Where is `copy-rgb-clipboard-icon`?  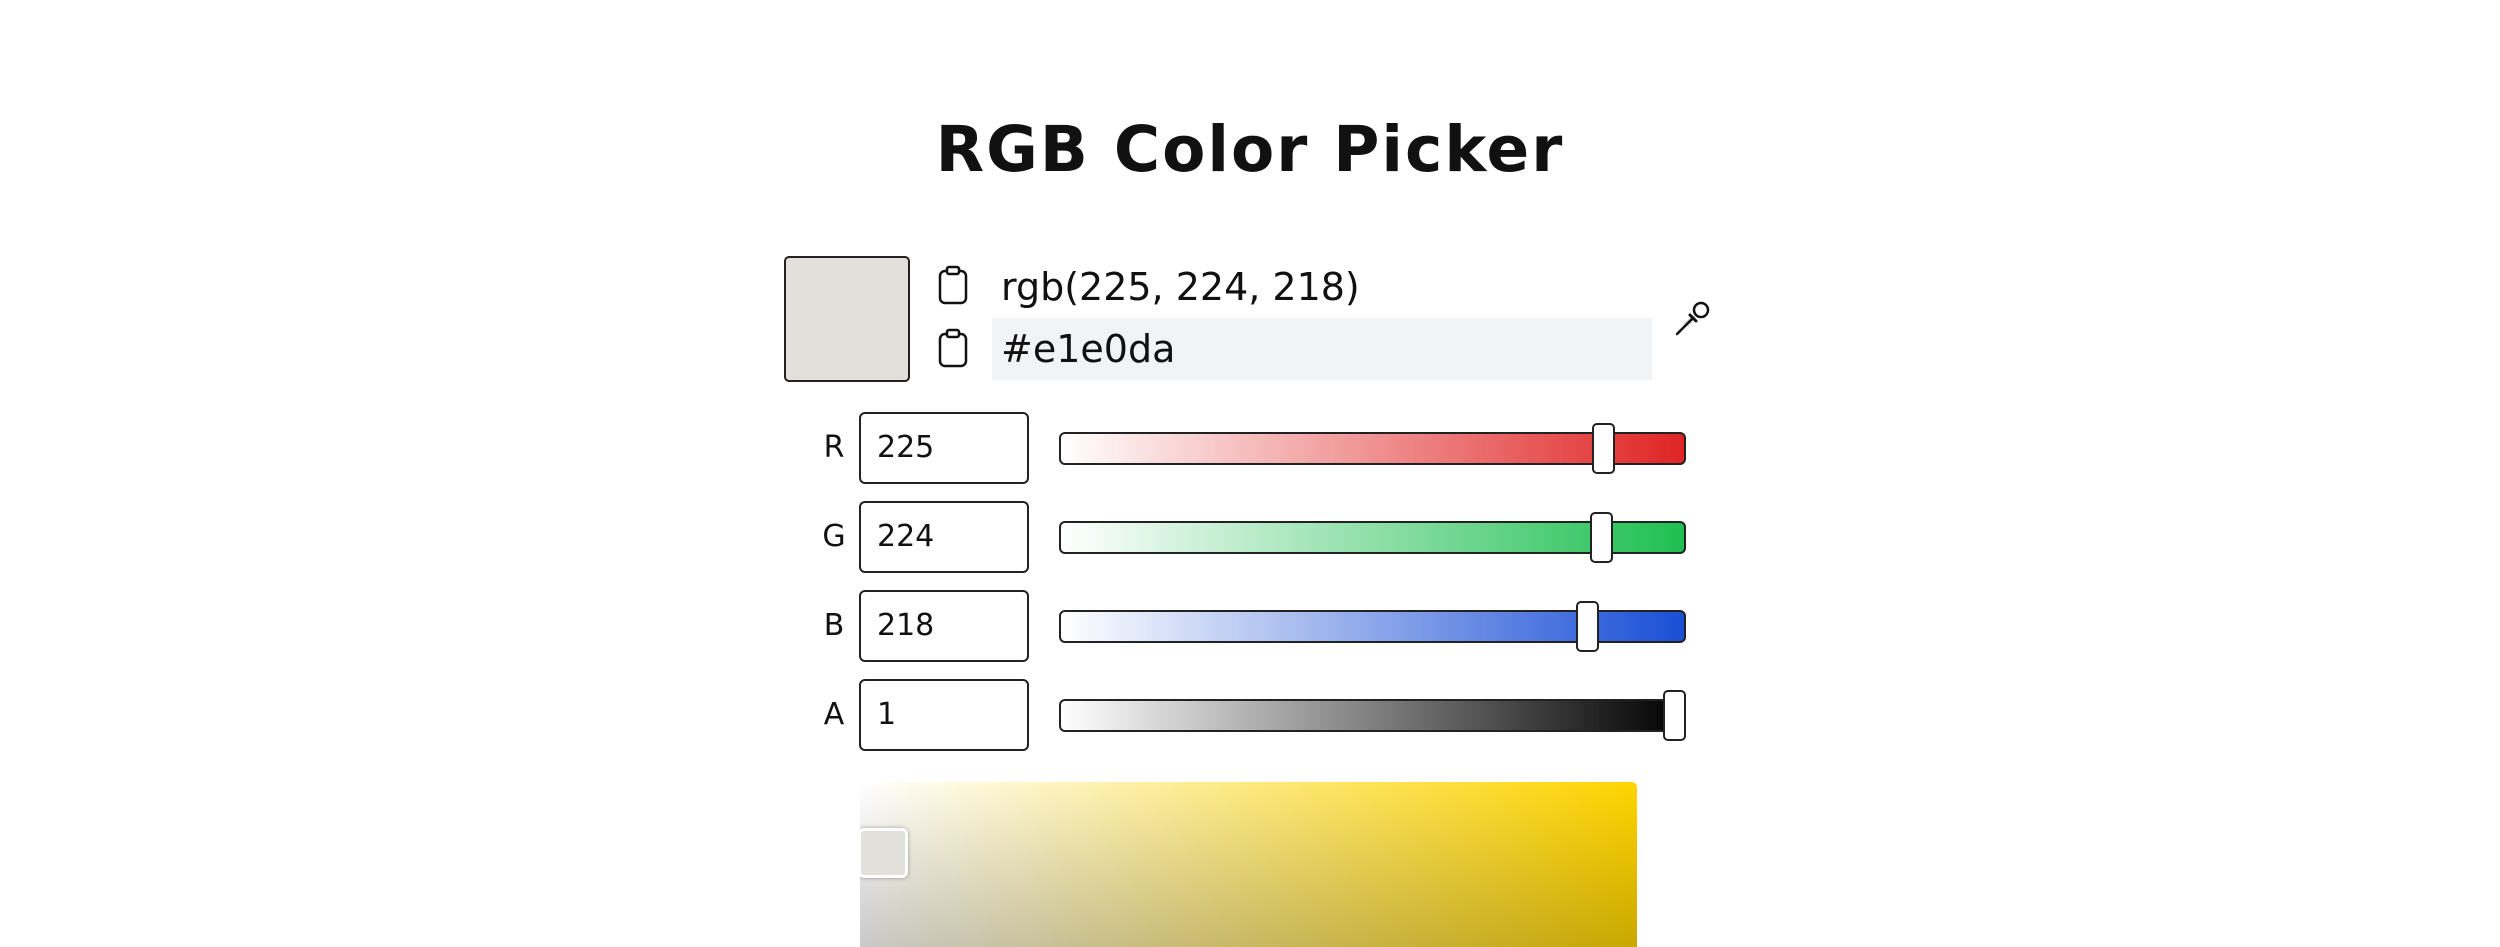
copy-rgb-clipboard-icon is located at coordinates (953, 285).